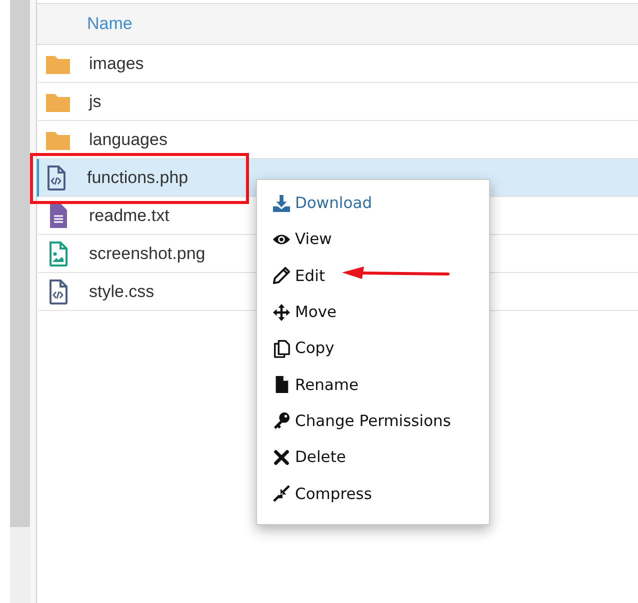 The image size is (638, 603). Describe the element at coordinates (128, 140) in the screenshot. I see `file-name: languages` at that location.